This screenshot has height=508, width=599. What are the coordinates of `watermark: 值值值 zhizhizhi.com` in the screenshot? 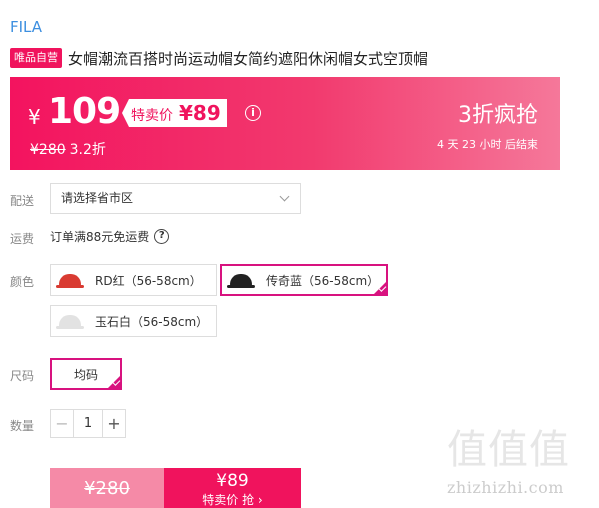 It's located at (508, 461).